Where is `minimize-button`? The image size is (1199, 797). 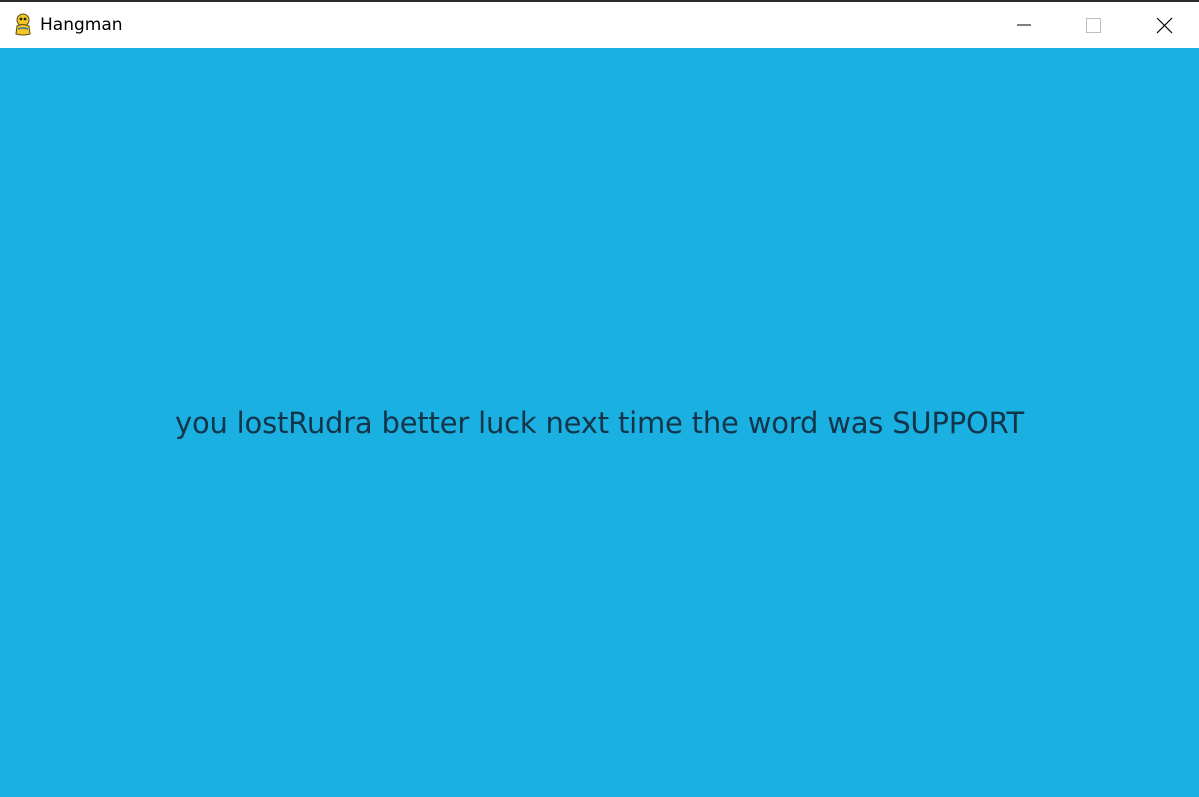 minimize-button is located at coordinates (1023, 25).